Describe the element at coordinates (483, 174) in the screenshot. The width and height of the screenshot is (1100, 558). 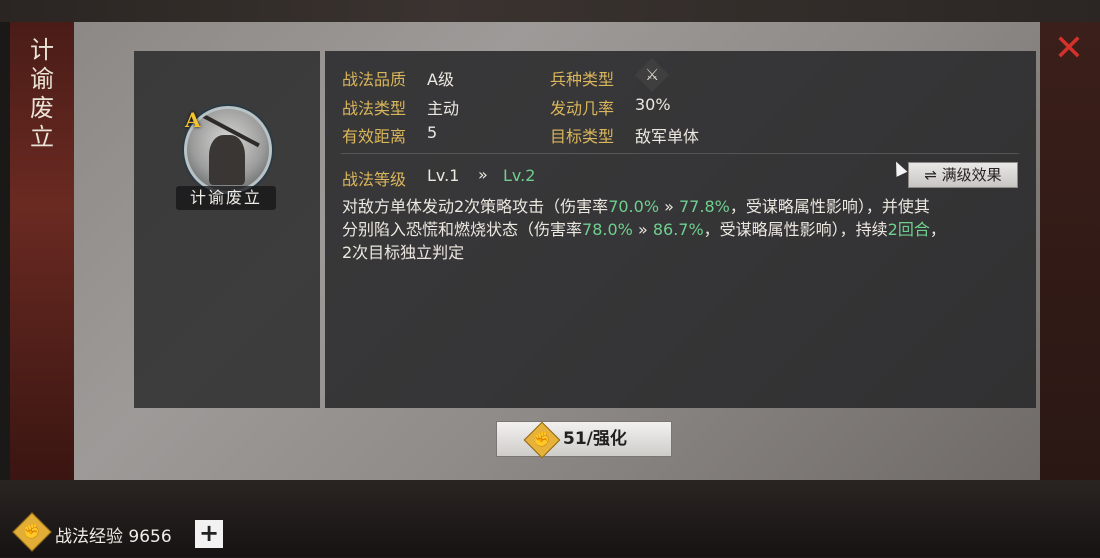
I see `level-arrow-icon: »` at that location.